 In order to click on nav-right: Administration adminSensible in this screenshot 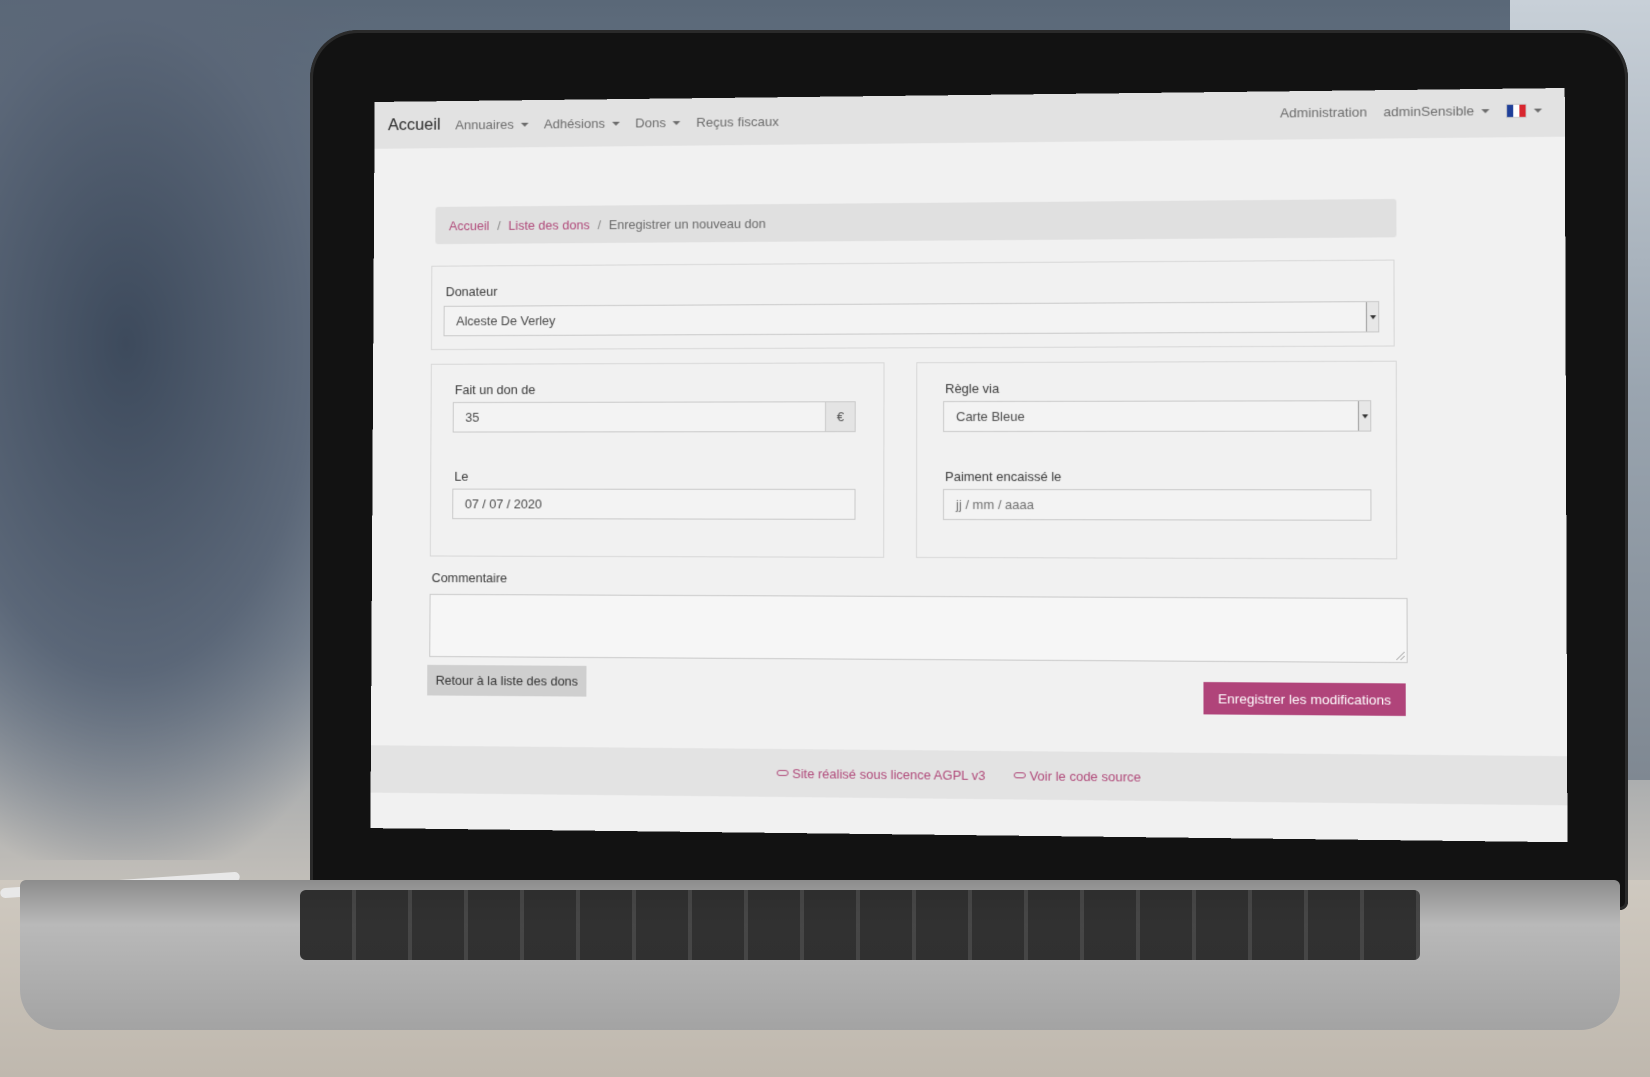, I will do `click(1411, 111)`.